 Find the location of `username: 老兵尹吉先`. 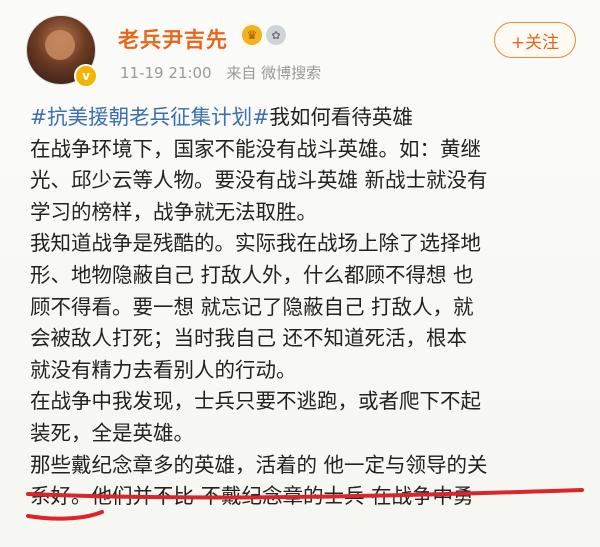

username: 老兵尹吉先 is located at coordinates (173, 39).